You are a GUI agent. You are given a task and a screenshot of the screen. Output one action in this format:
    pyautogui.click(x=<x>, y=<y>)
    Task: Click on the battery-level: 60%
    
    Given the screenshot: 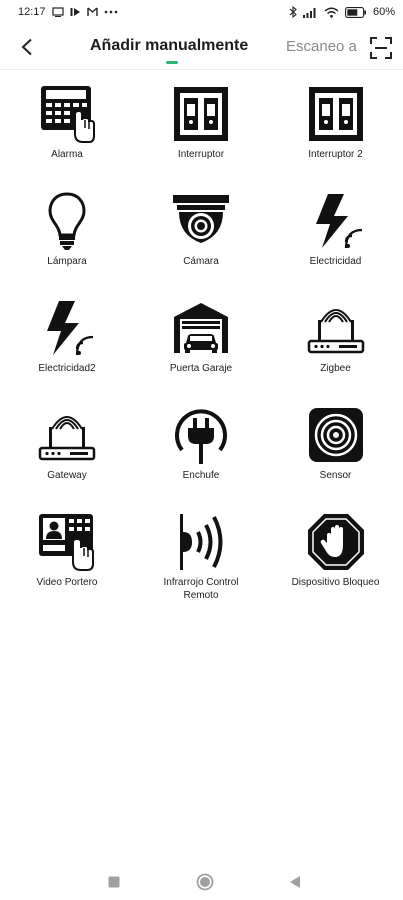 What is the action you would take?
    pyautogui.click(x=383, y=12)
    